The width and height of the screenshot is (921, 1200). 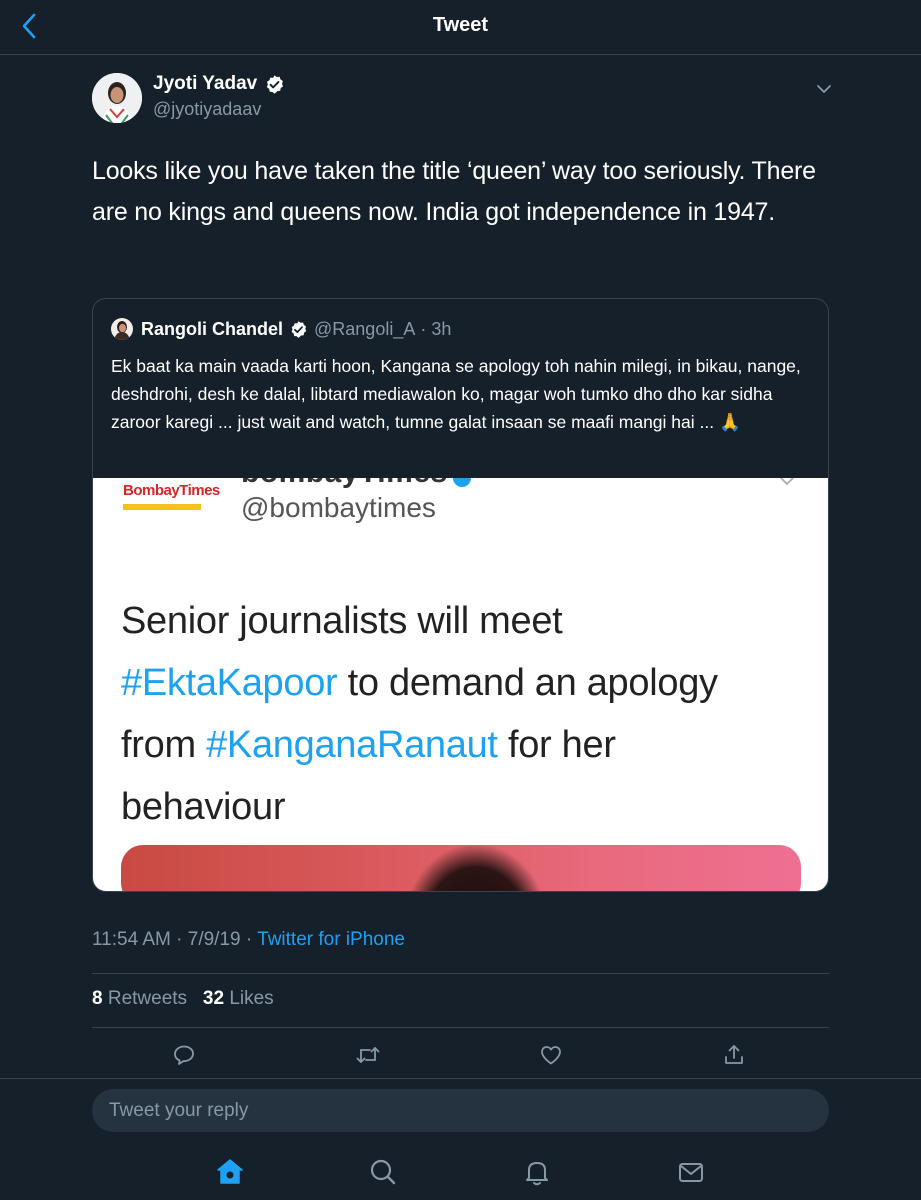 What do you see at coordinates (824, 89) in the screenshot?
I see `chevron-down-icon` at bounding box center [824, 89].